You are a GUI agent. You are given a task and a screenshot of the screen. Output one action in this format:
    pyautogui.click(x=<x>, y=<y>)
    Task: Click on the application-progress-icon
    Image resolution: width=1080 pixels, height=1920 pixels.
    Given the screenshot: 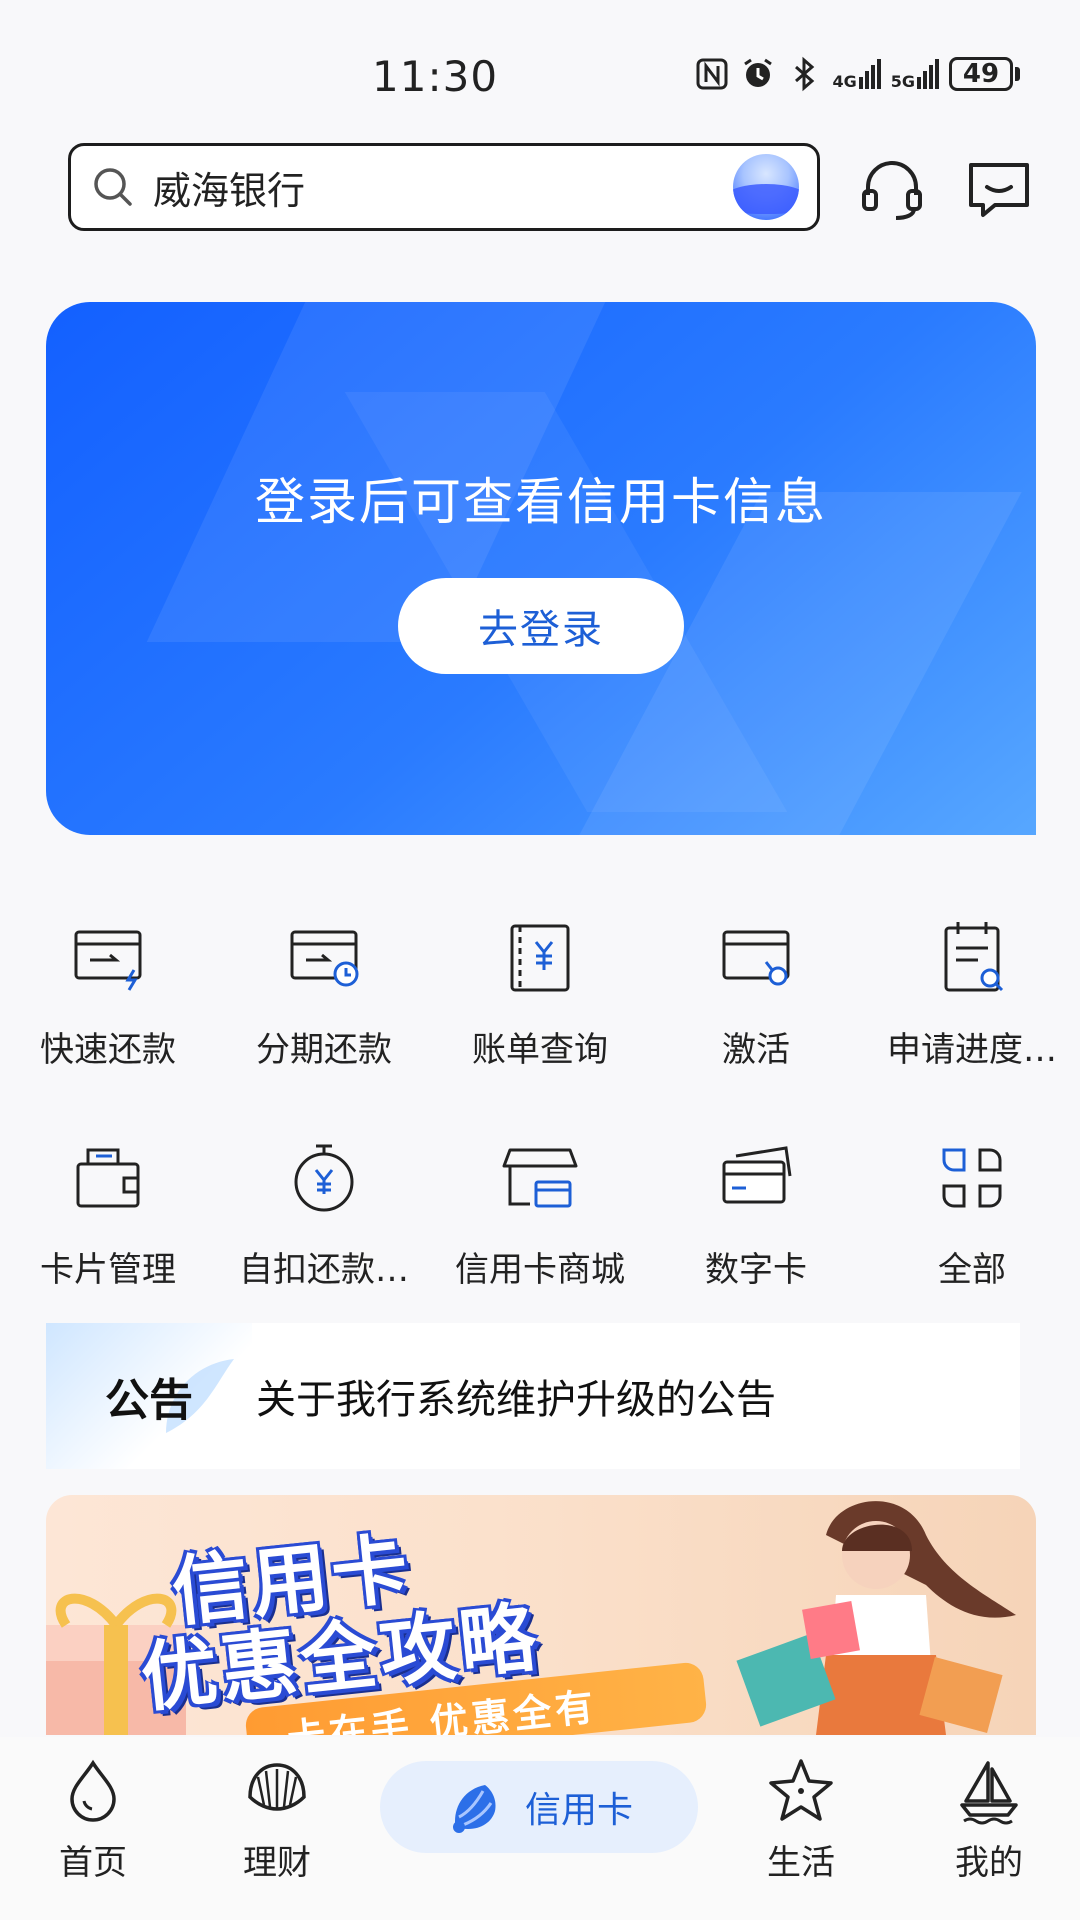 What is the action you would take?
    pyautogui.click(x=974, y=957)
    